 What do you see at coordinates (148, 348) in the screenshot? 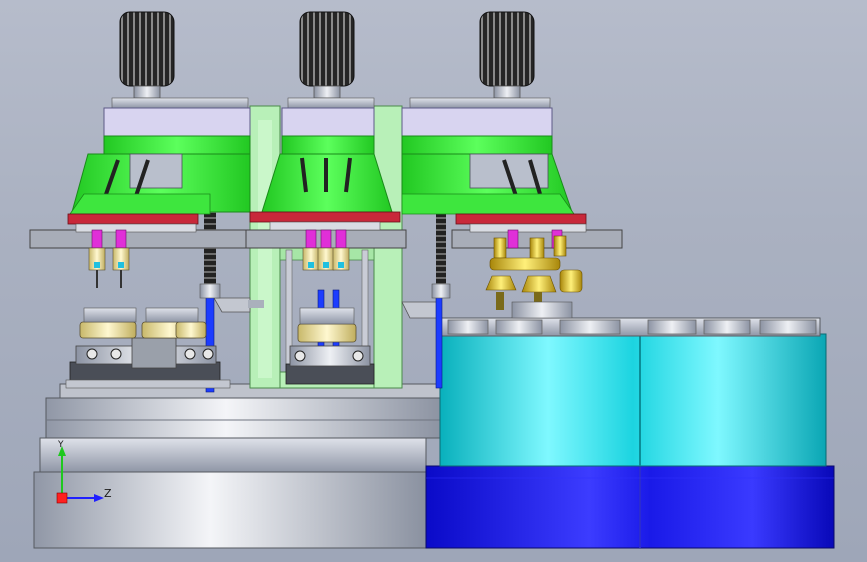
I see `fixture-left` at bounding box center [148, 348].